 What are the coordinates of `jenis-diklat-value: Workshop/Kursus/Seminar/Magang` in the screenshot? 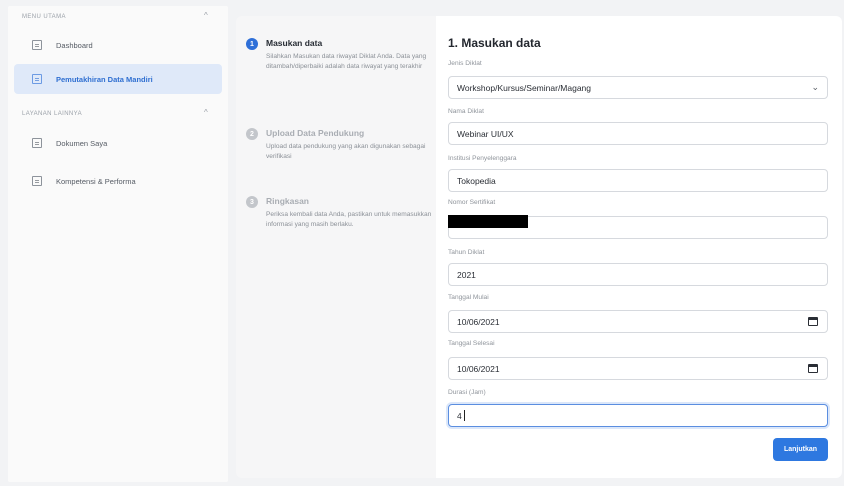 It's located at (524, 87).